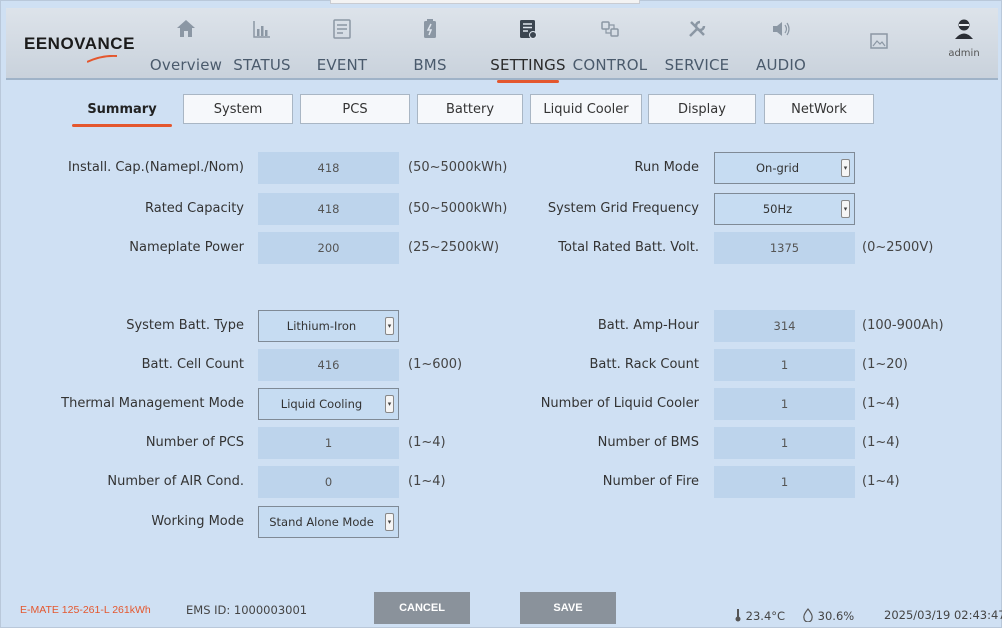  I want to click on num-air-range: (1~4), so click(427, 481).